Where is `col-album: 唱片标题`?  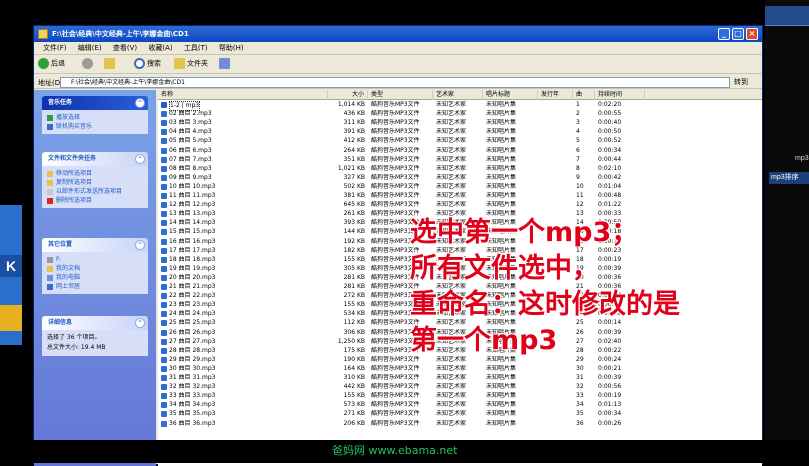
col-album: 唱片标题 is located at coordinates (510, 95).